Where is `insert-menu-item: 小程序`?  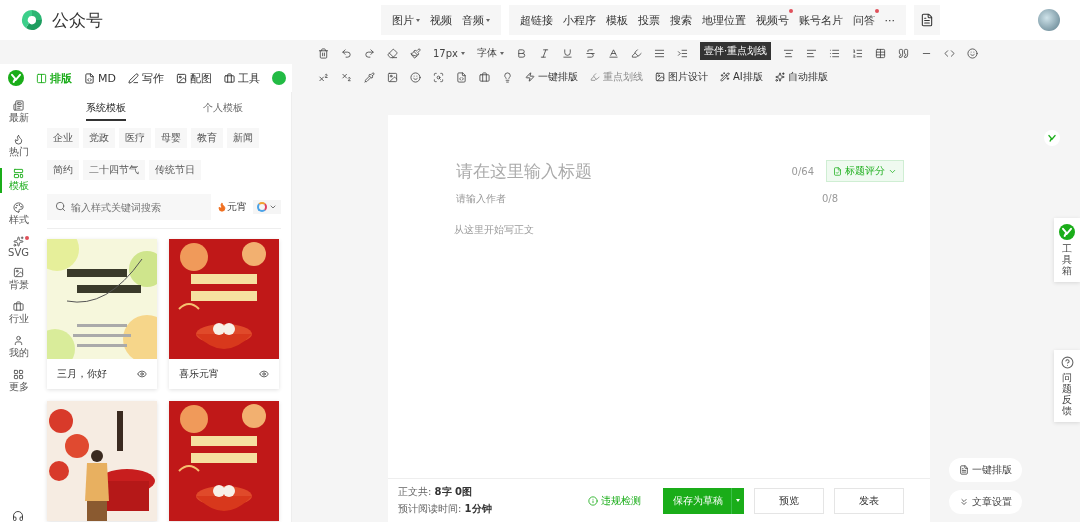
insert-menu-item: 小程序 is located at coordinates (579, 20).